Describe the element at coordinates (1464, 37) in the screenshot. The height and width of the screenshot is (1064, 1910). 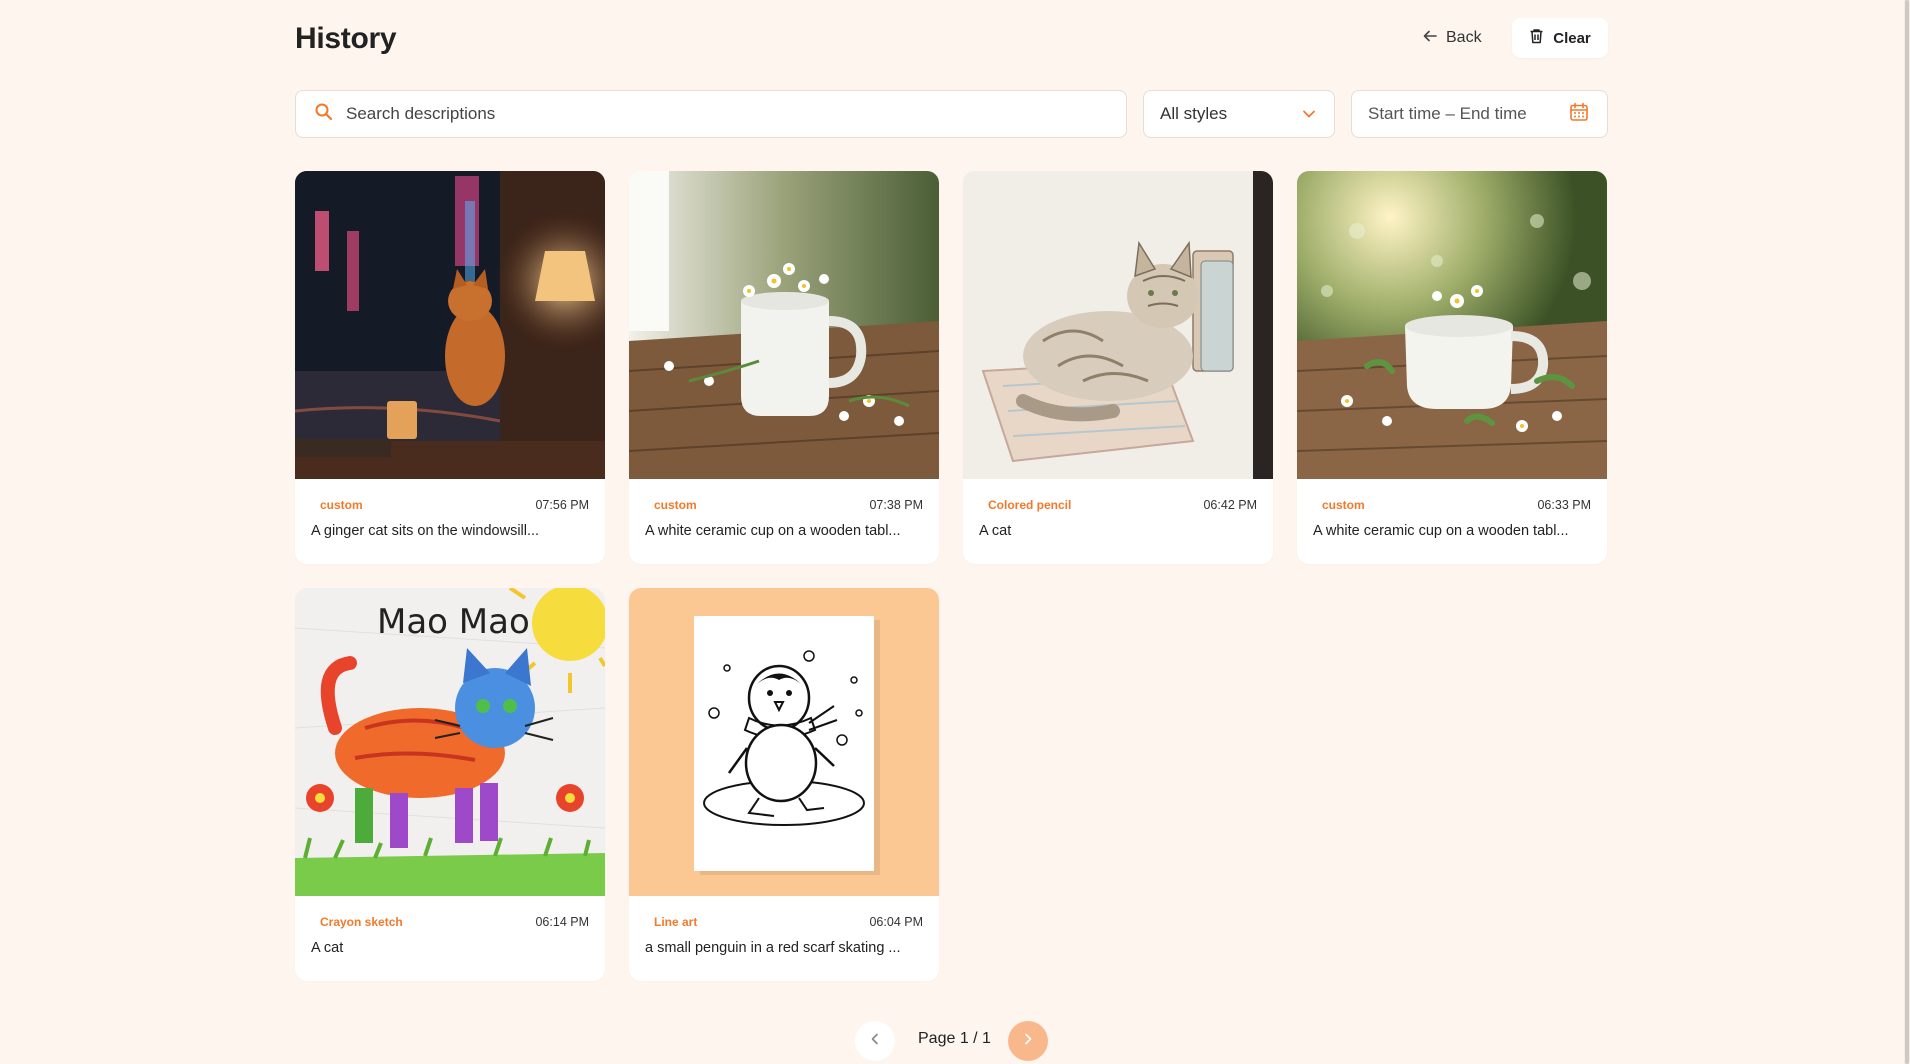
I see `back-label: Back` at that location.